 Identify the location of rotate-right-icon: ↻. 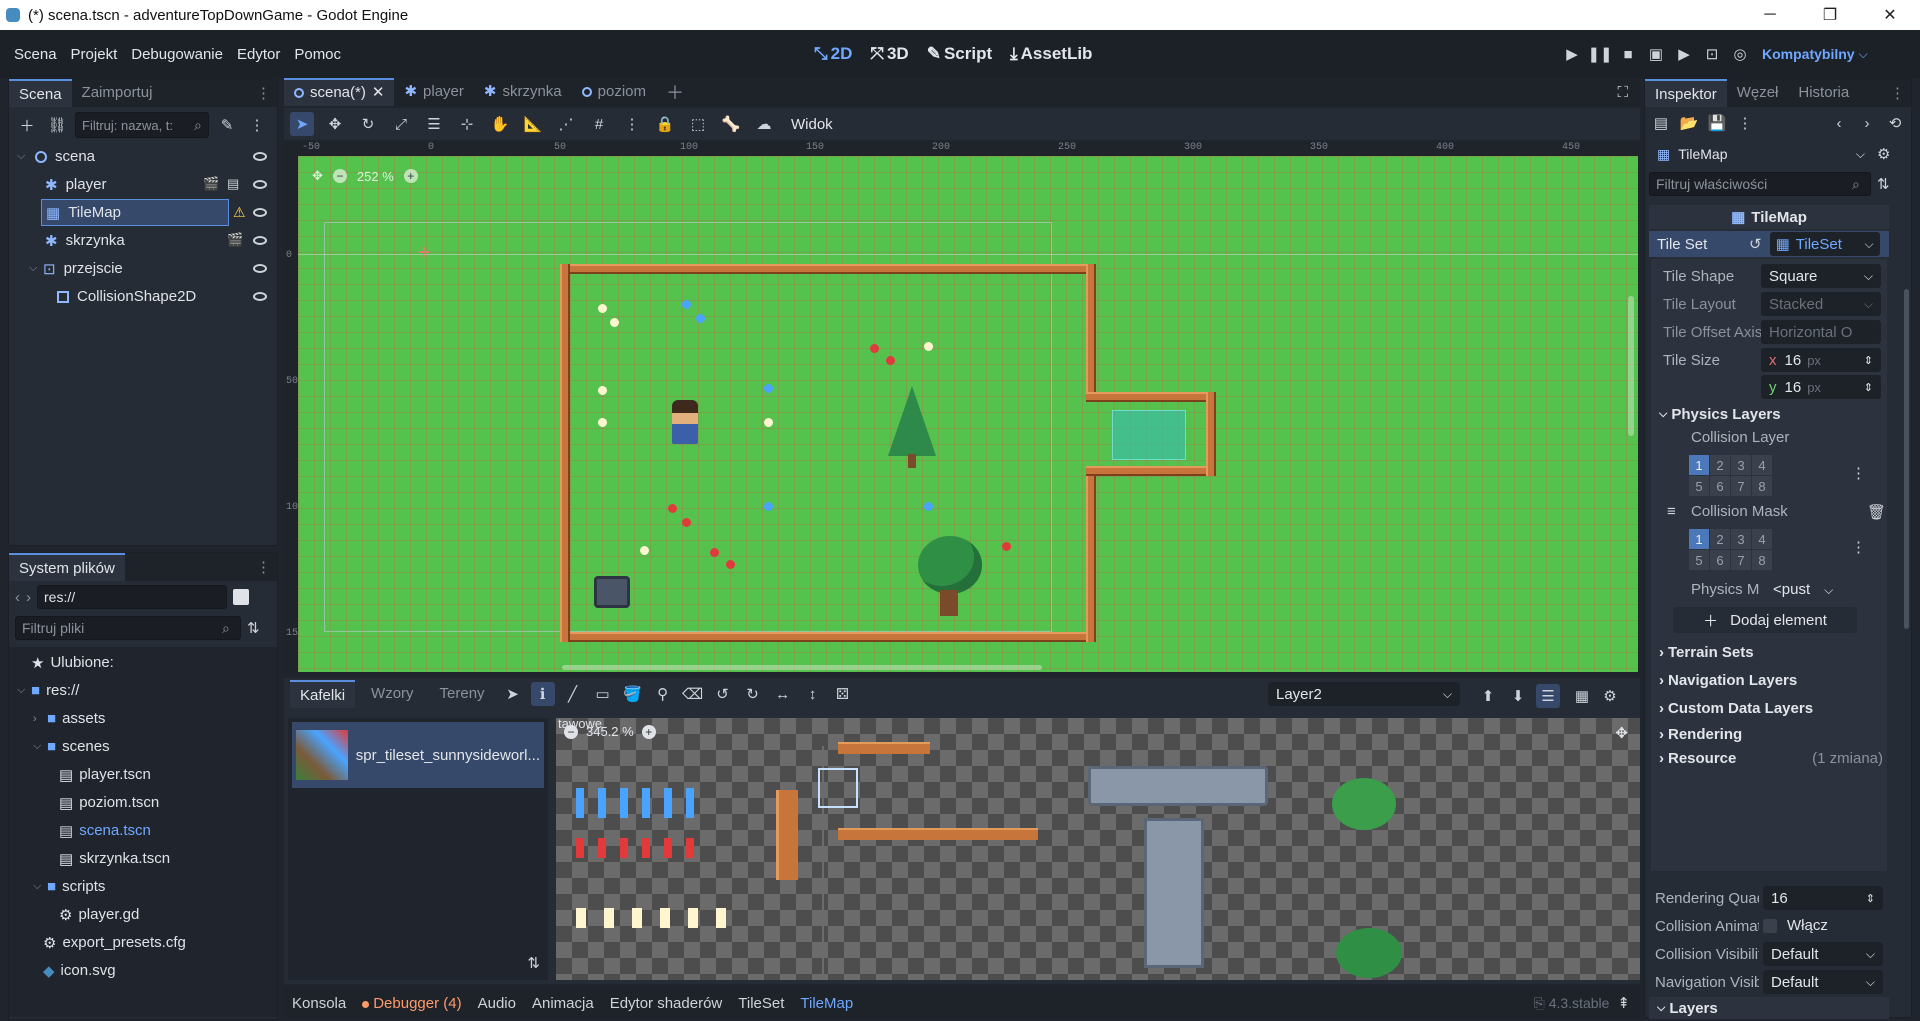
(753, 694).